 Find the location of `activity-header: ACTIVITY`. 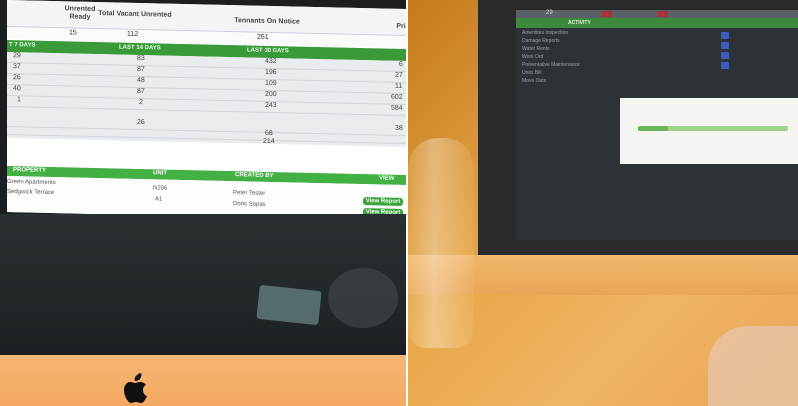

activity-header: ACTIVITY is located at coordinates (657, 23).